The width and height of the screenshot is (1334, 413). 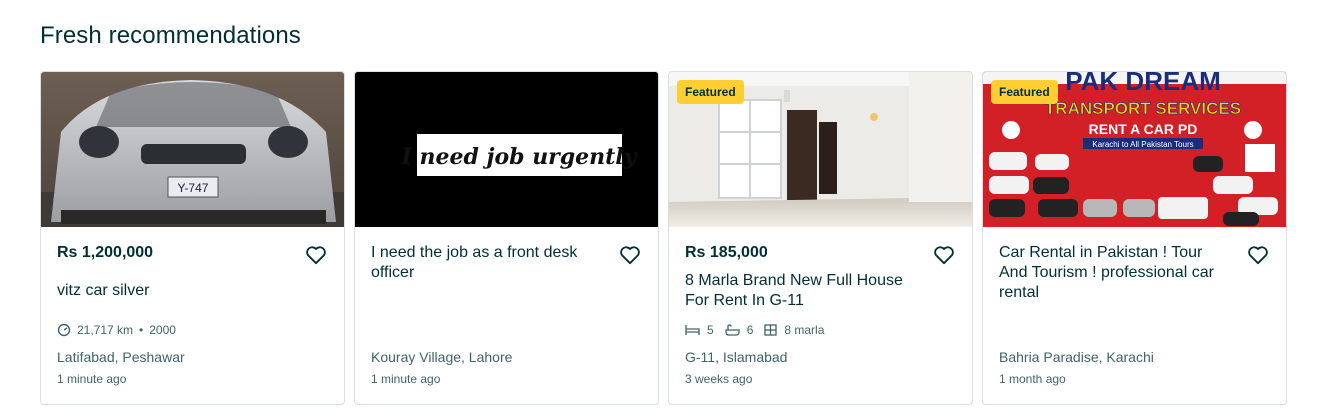 What do you see at coordinates (710, 330) in the screenshot?
I see `beds-count: 5` at bounding box center [710, 330].